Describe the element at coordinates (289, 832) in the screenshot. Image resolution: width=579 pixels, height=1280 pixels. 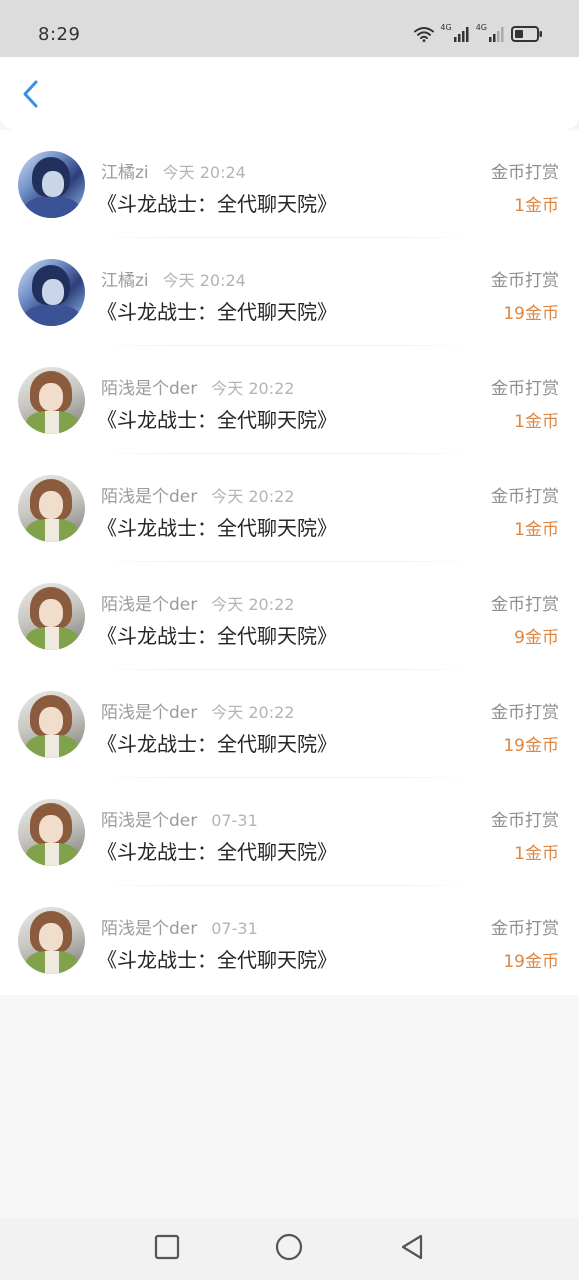
I see `list-item: 陌浅是个der 07-31 《斗龙战士：全代聊天院》 金币打赏 1金币` at that location.